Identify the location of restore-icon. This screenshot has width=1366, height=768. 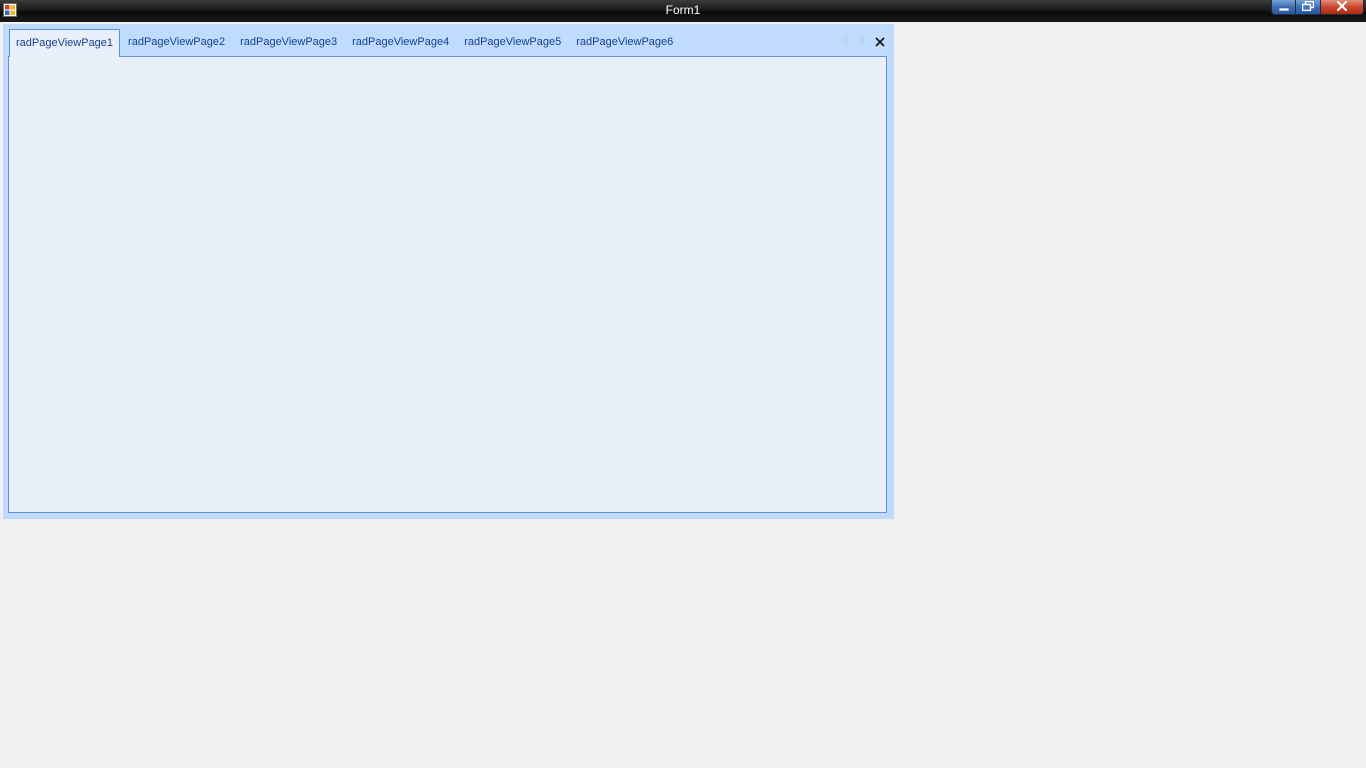
(1308, 8).